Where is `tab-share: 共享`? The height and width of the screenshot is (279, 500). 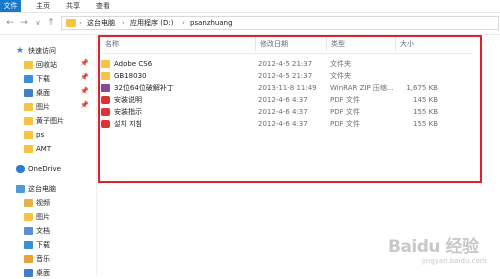
tab-share: 共享 is located at coordinates (73, 6).